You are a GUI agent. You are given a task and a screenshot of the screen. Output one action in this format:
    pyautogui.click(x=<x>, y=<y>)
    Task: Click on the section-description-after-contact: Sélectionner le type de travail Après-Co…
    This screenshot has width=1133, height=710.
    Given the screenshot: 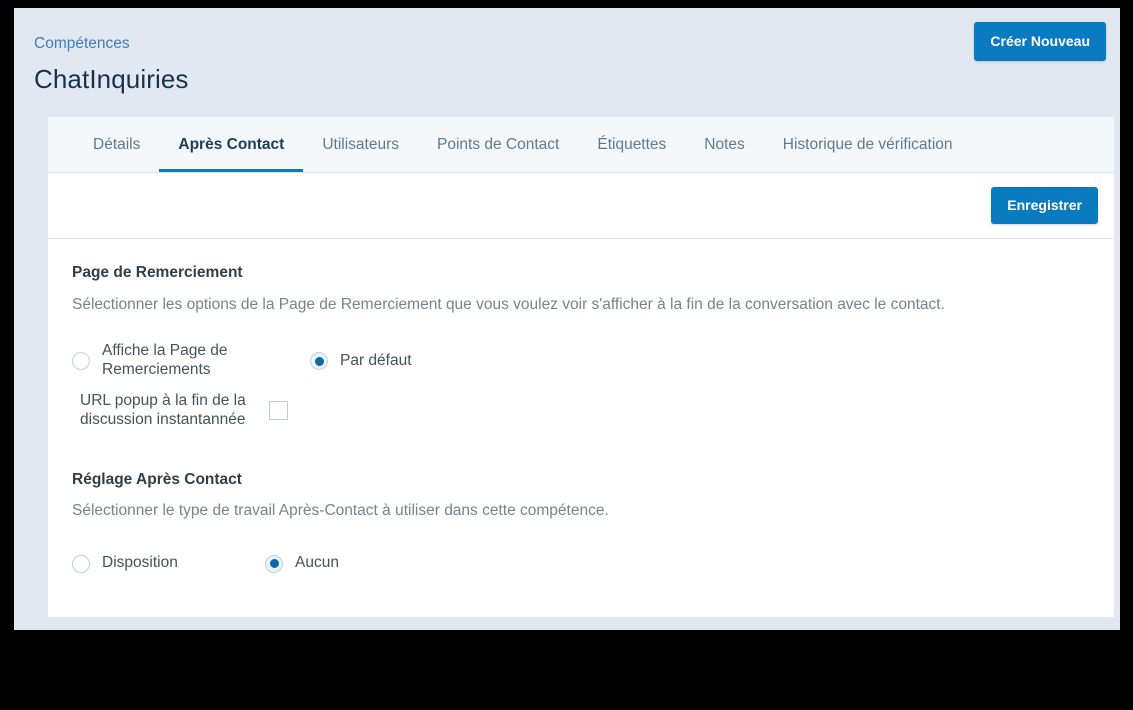 What is the action you would take?
    pyautogui.click(x=340, y=511)
    